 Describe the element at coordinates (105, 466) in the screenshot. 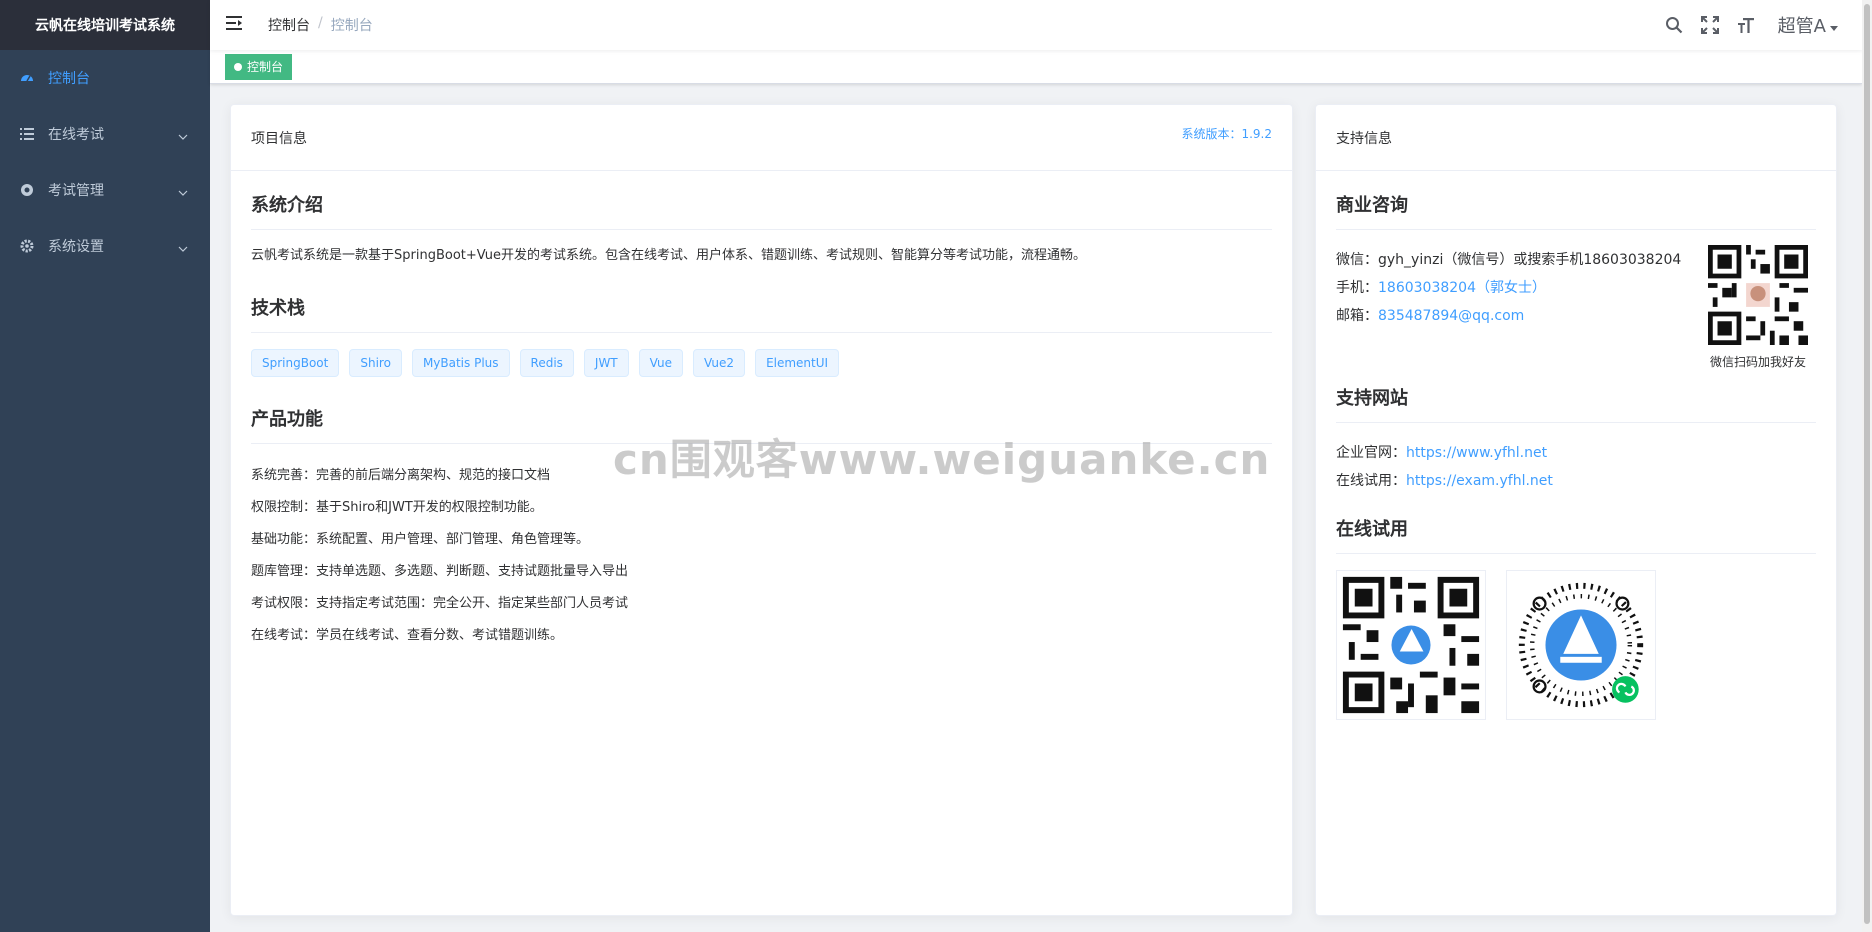

I see `sidebar: 云帆在线培训考试系统 控制台 在线考试 考试管理 系统设置` at that location.